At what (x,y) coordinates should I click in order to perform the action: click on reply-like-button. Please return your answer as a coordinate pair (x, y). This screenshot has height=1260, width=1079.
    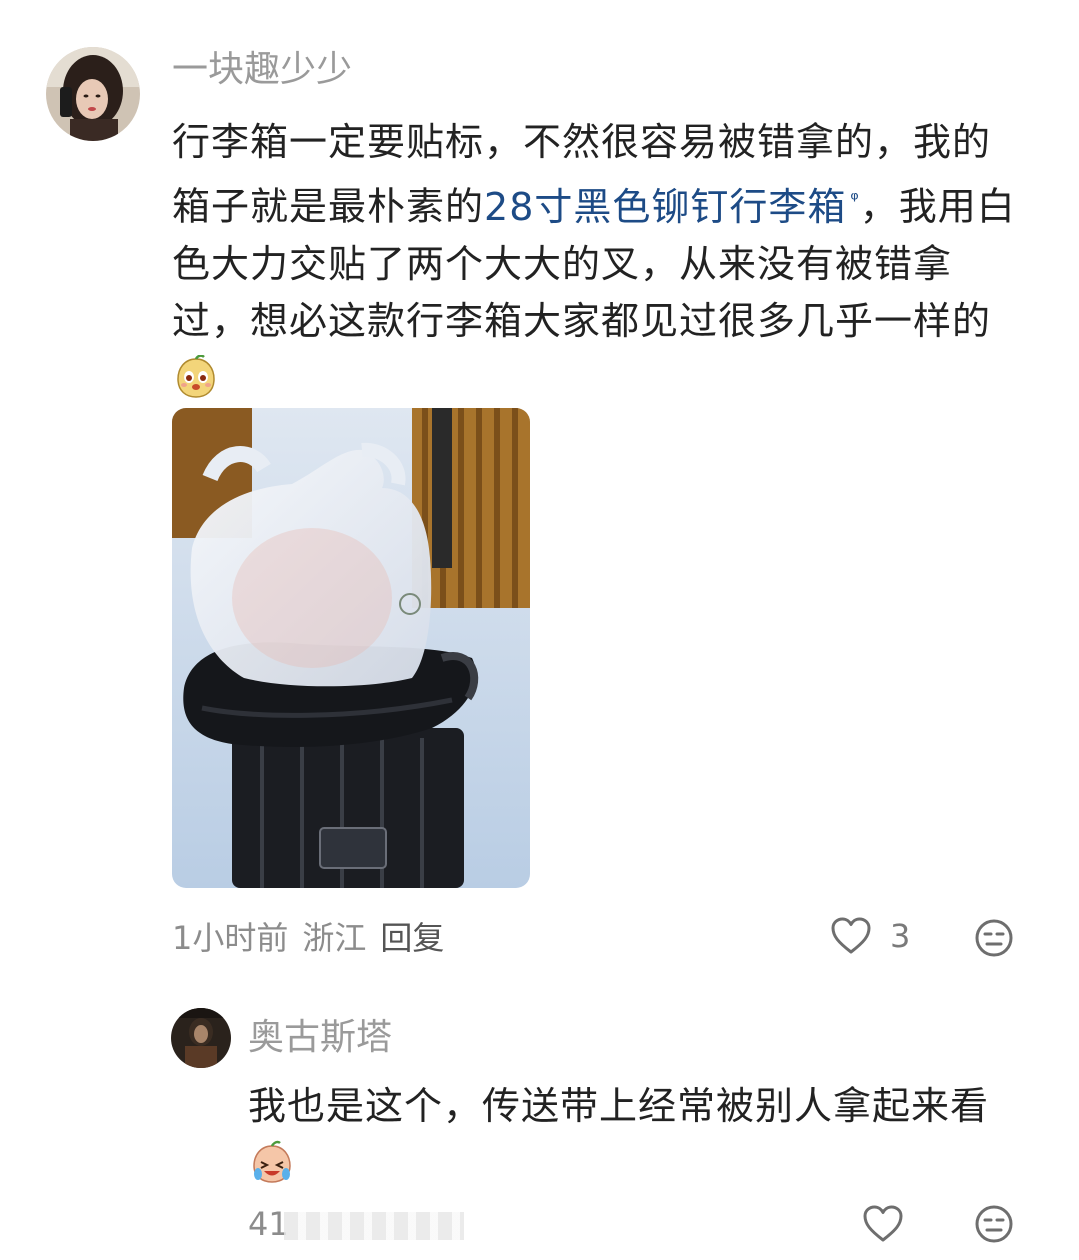
    Looking at the image, I should click on (883, 1226).